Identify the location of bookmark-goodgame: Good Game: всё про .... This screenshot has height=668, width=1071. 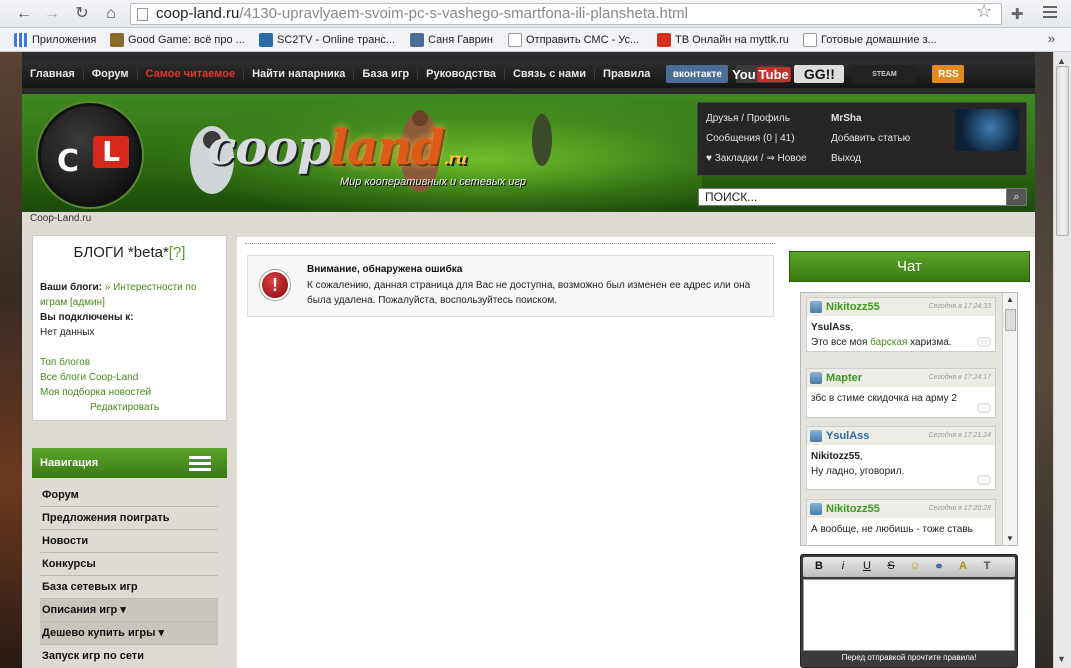
(177, 40).